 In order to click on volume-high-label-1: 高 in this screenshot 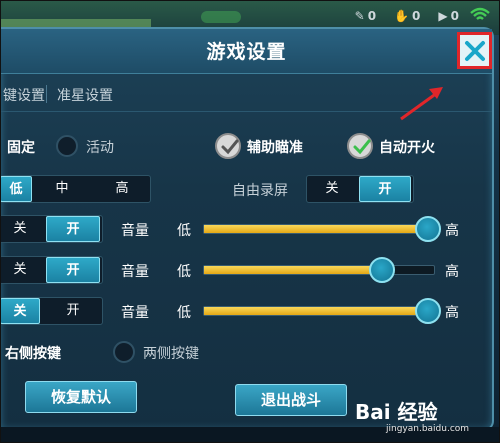, I will do `click(452, 231)`.